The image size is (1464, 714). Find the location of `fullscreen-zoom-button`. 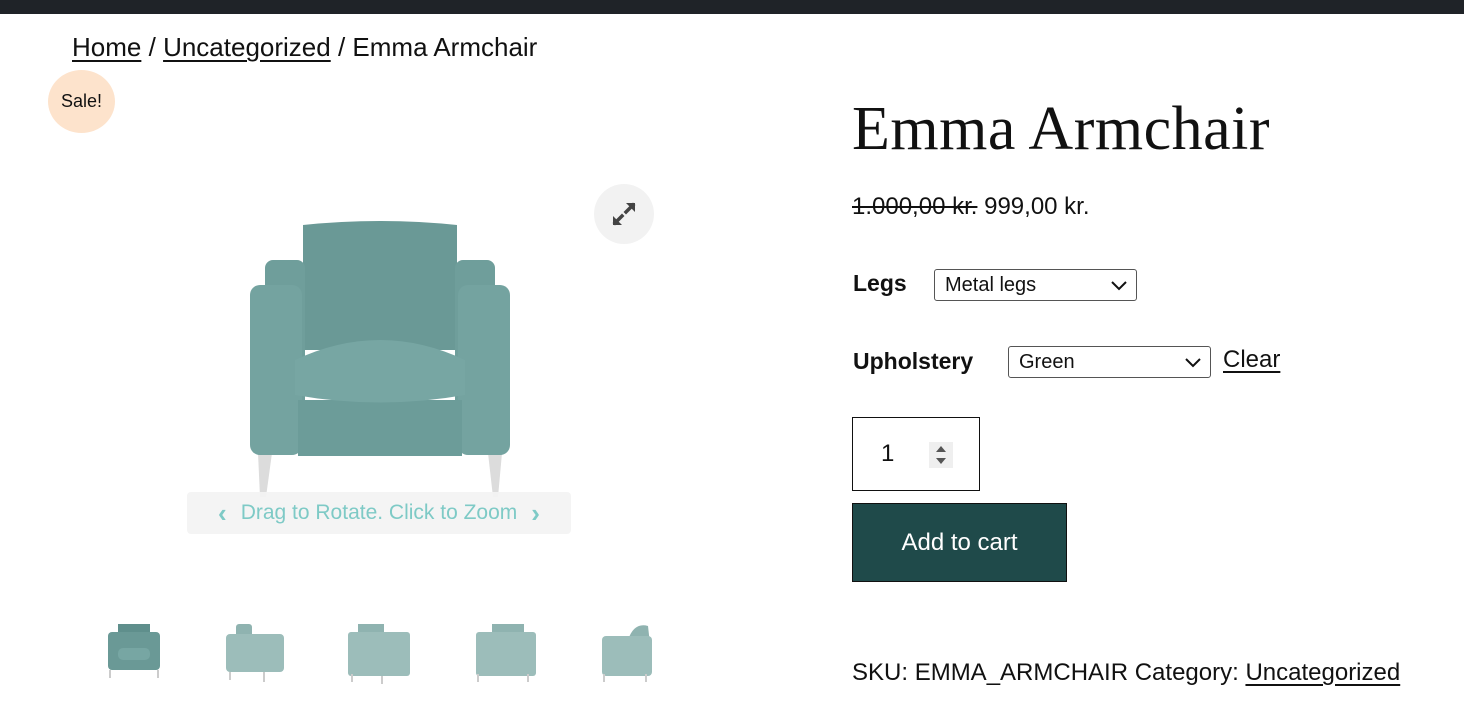

fullscreen-zoom-button is located at coordinates (624, 214).